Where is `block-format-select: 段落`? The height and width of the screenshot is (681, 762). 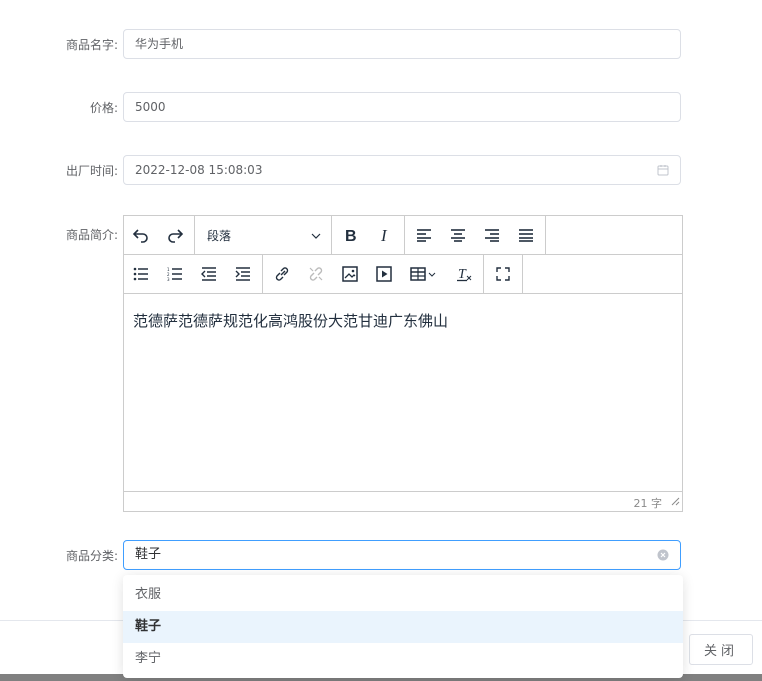 block-format-select: 段落 is located at coordinates (263, 235).